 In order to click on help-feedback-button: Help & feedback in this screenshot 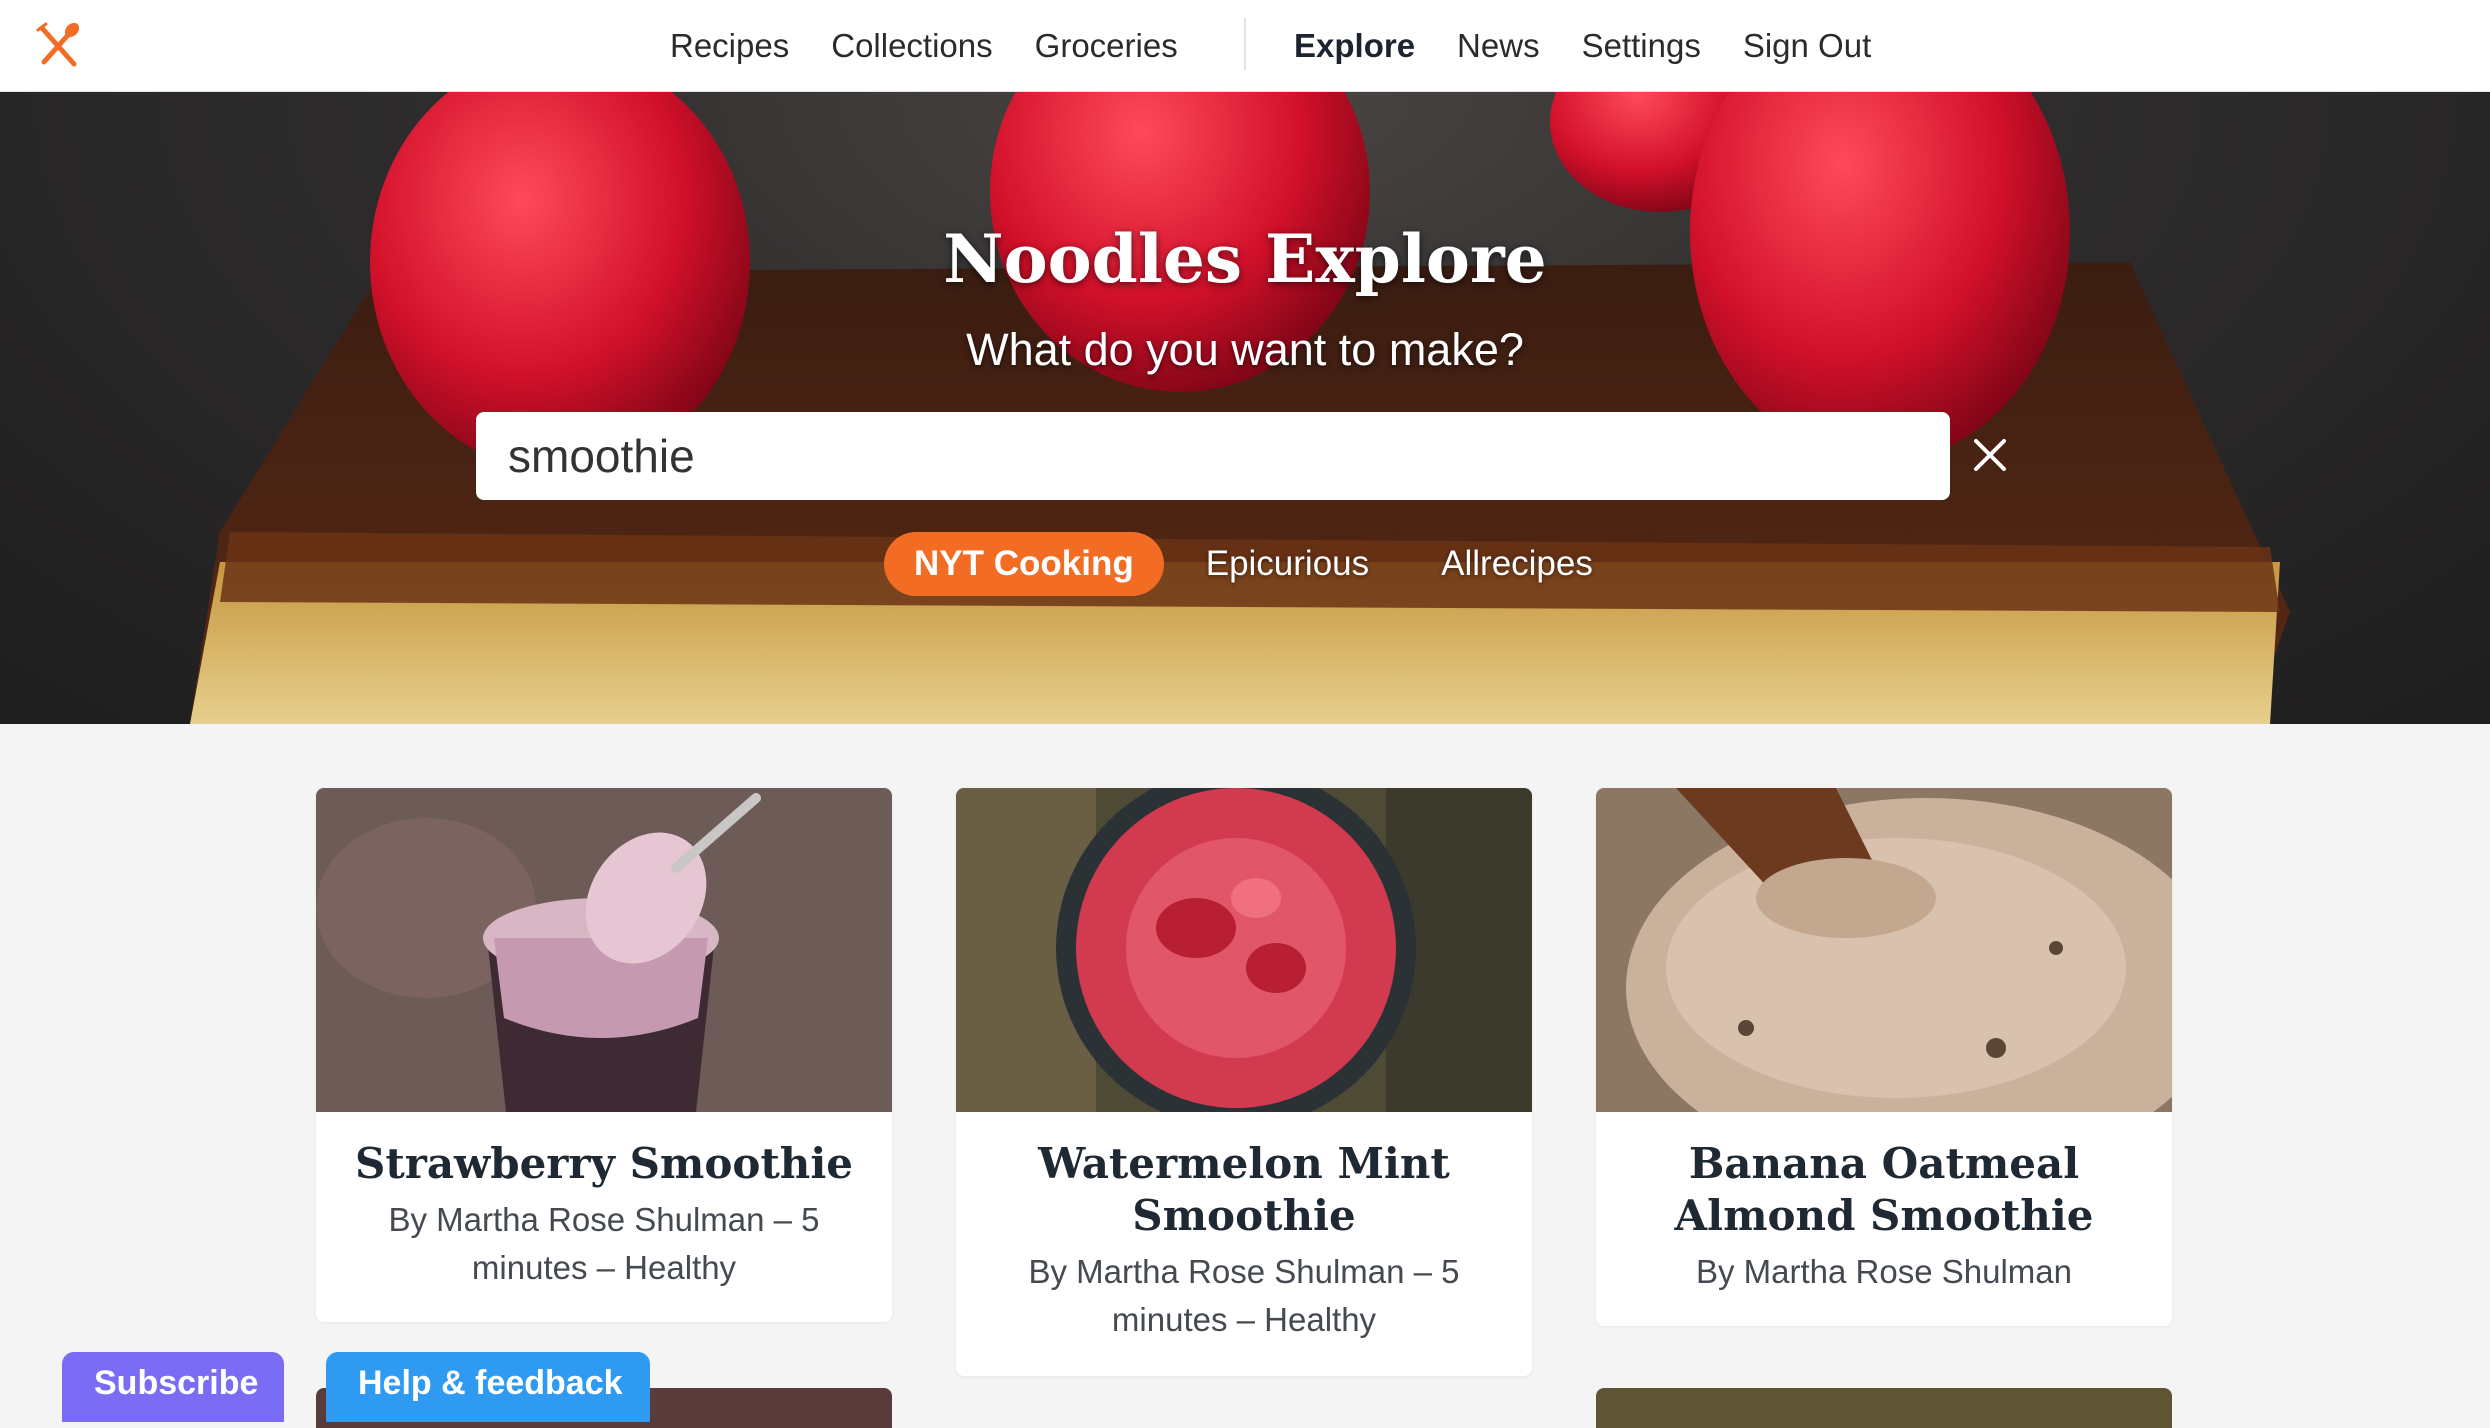, I will do `click(488, 1387)`.